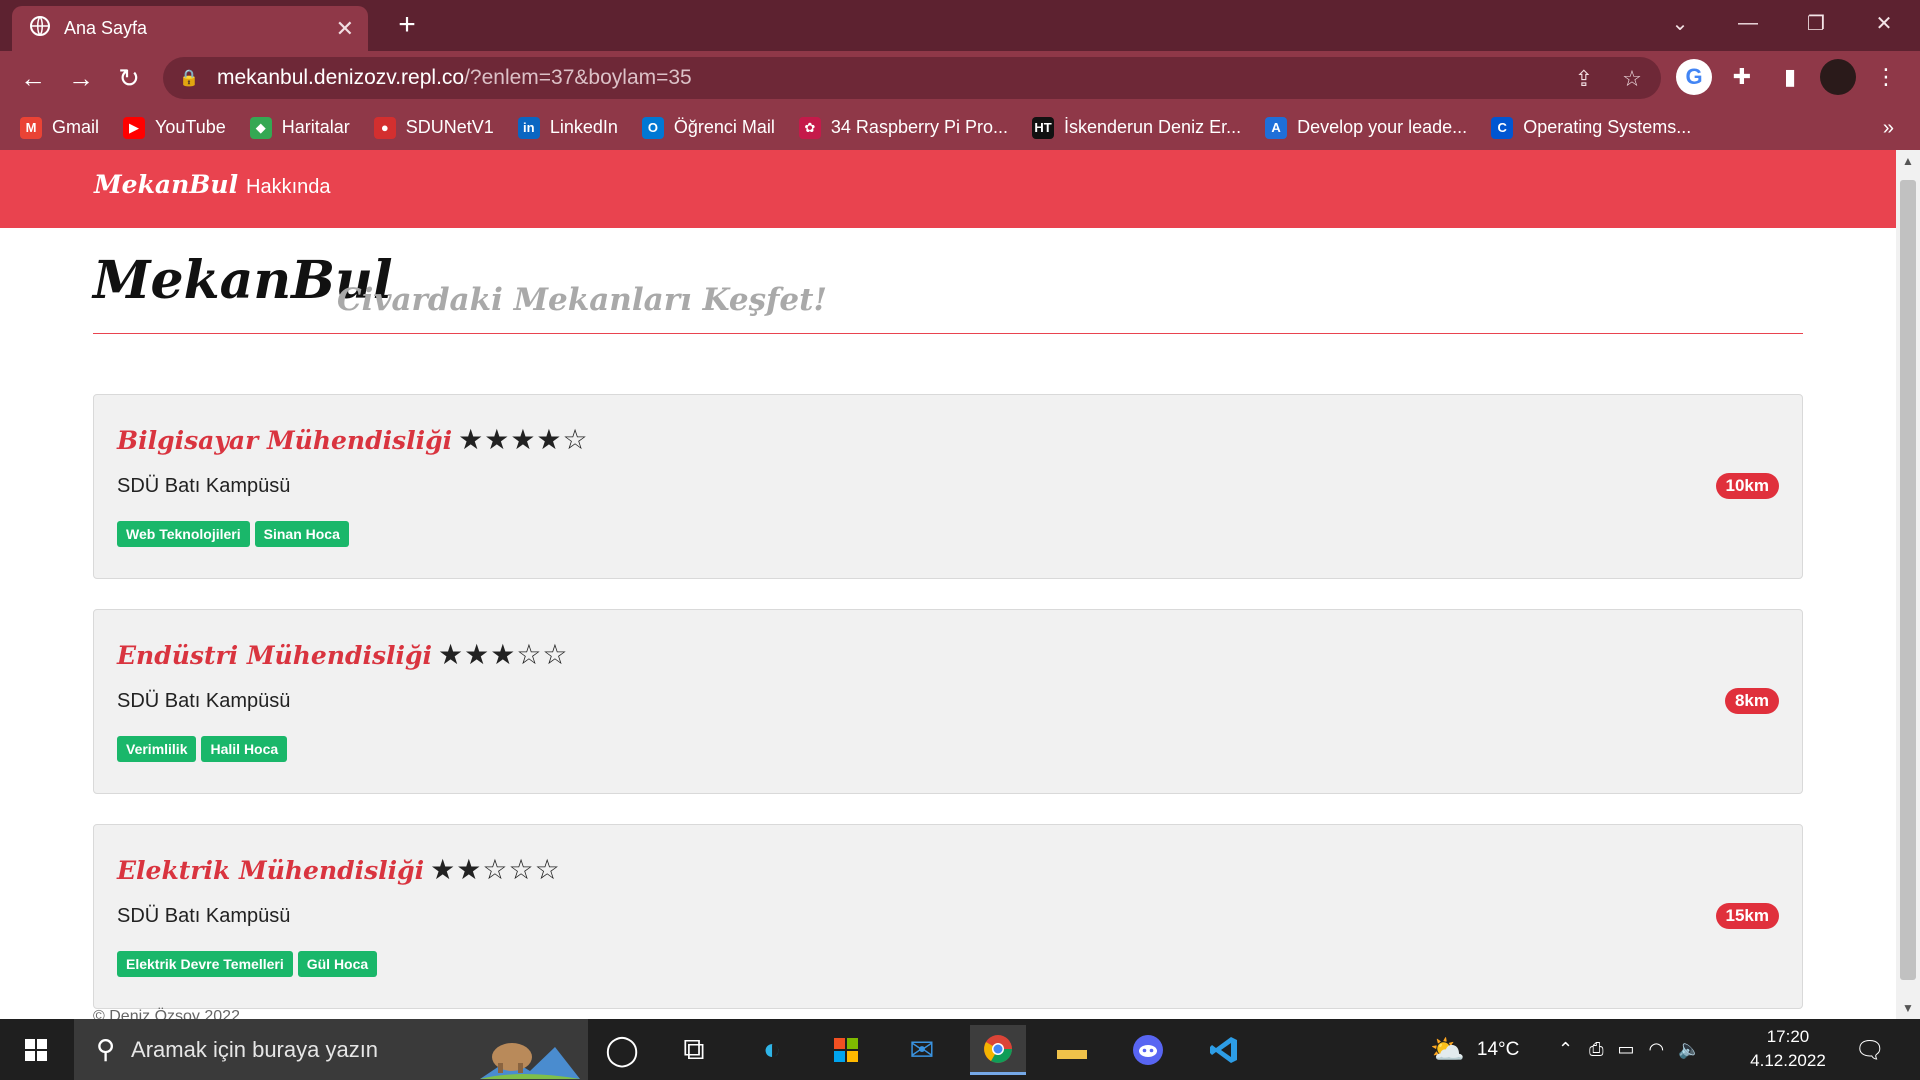  Describe the element at coordinates (106, 28) in the screenshot. I see `tab-title: Ana Sayfa` at that location.